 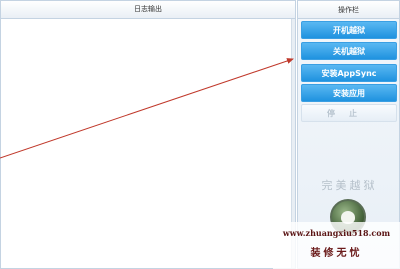 What do you see at coordinates (349, 51) in the screenshot?
I see `shutdown-jailbreak-button: 关机越狱` at bounding box center [349, 51].